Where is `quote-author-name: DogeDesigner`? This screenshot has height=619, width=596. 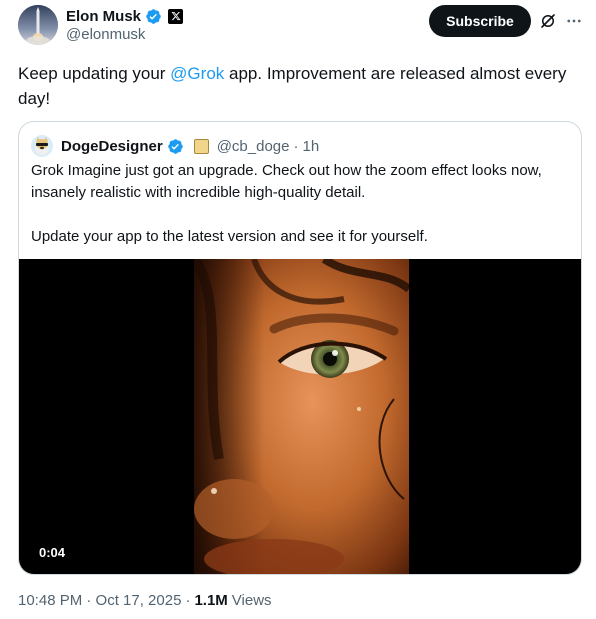 quote-author-name: DogeDesigner is located at coordinates (112, 146).